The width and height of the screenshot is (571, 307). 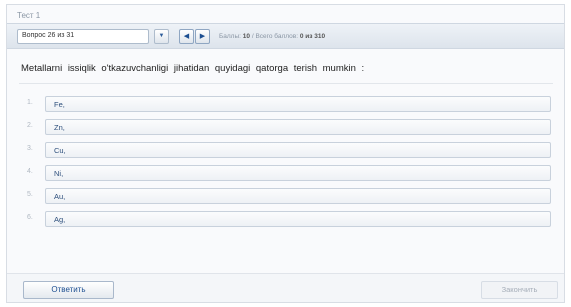 I want to click on answer-row: 5. Au,, so click(x=286, y=196).